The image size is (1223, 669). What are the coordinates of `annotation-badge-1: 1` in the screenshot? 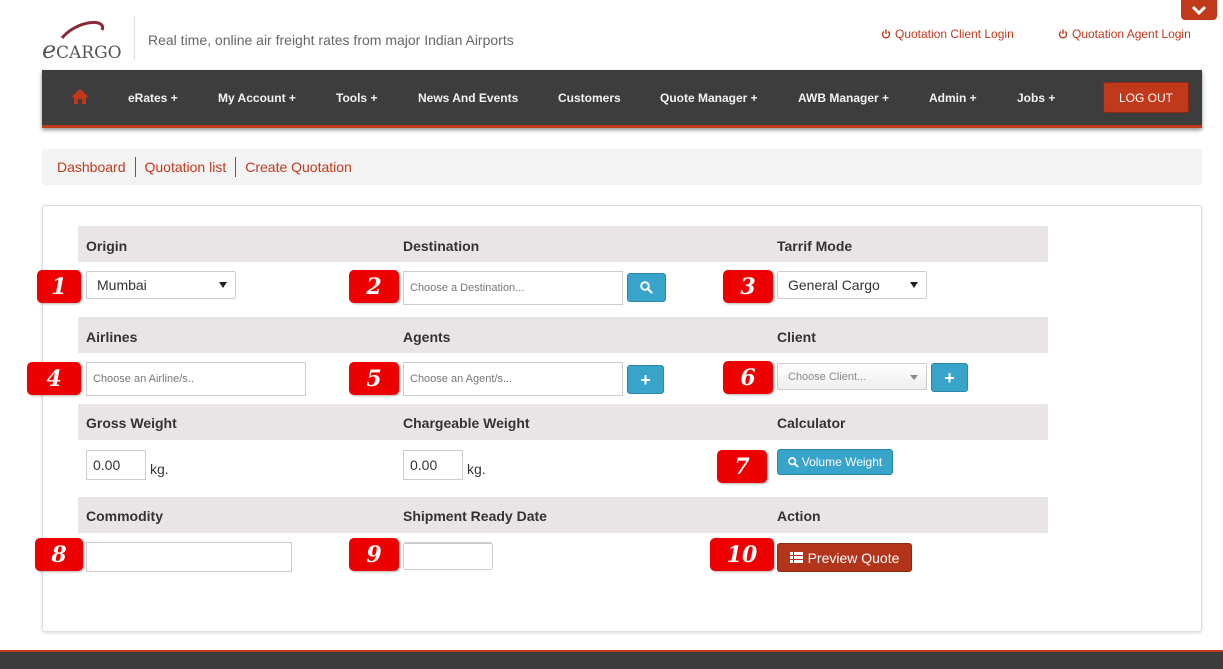 It's located at (59, 286).